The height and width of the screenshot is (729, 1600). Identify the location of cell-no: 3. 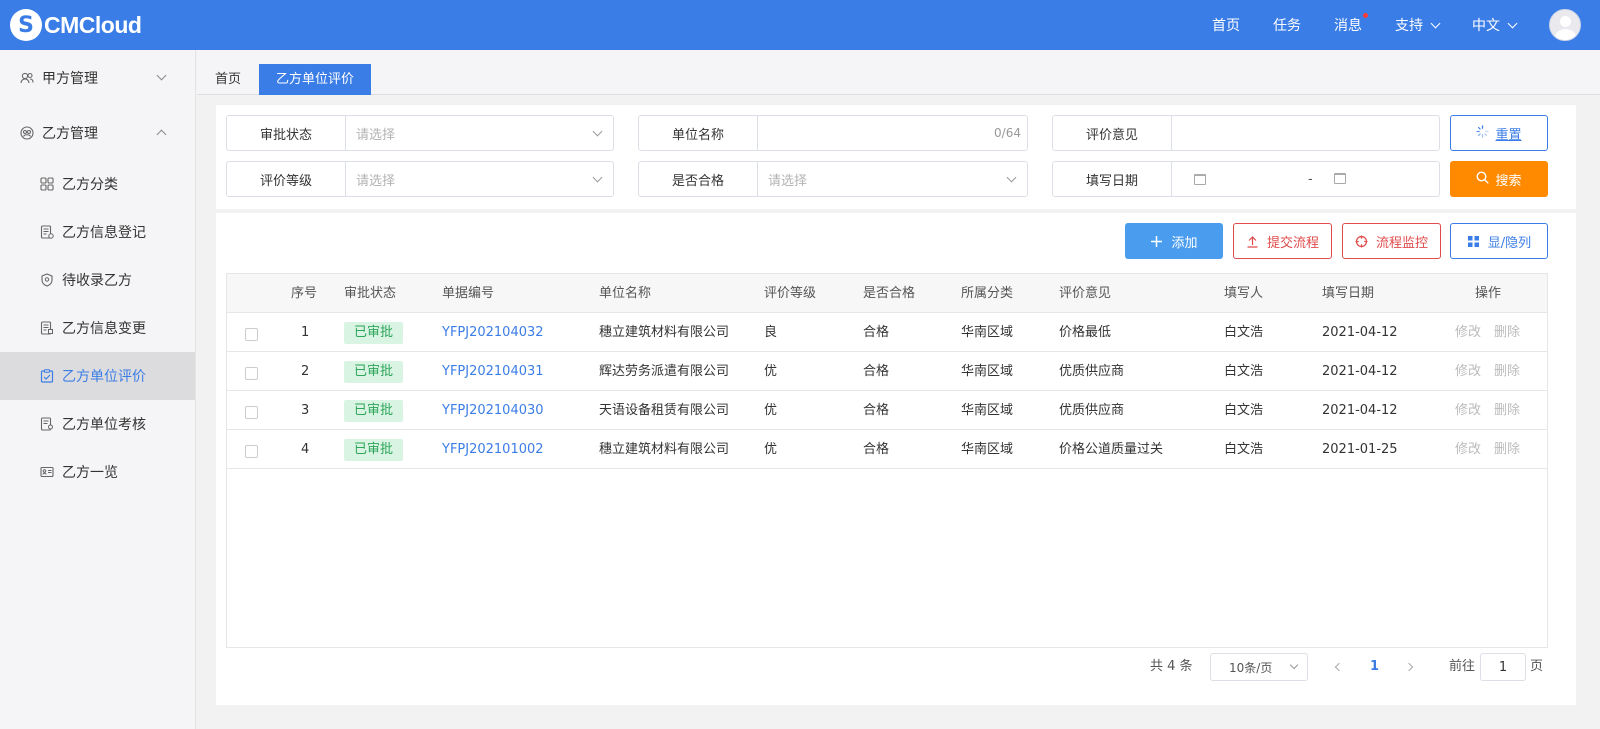
(305, 410).